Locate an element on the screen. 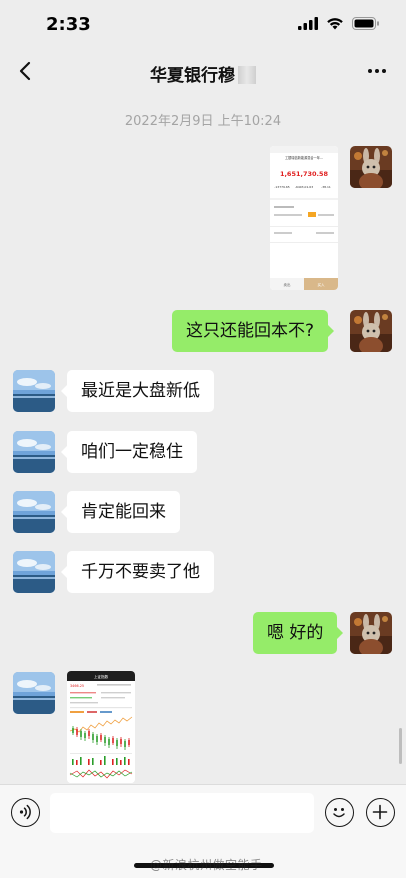 This screenshot has width=406, height=878. message-timestamp: 2022年2月9日 上午10:24 is located at coordinates (203, 121).